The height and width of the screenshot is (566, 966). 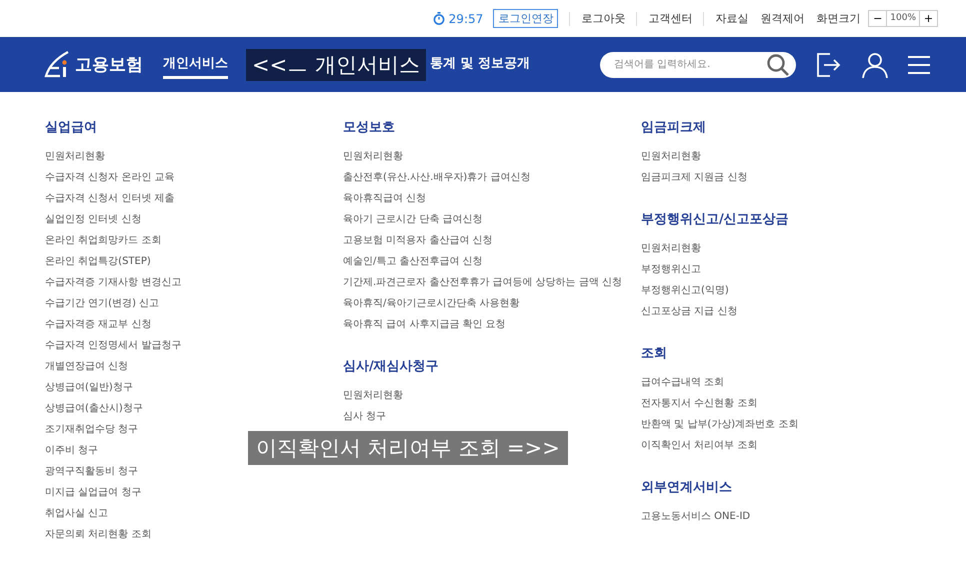 What do you see at coordinates (875, 65) in the screenshot?
I see `user-icon` at bounding box center [875, 65].